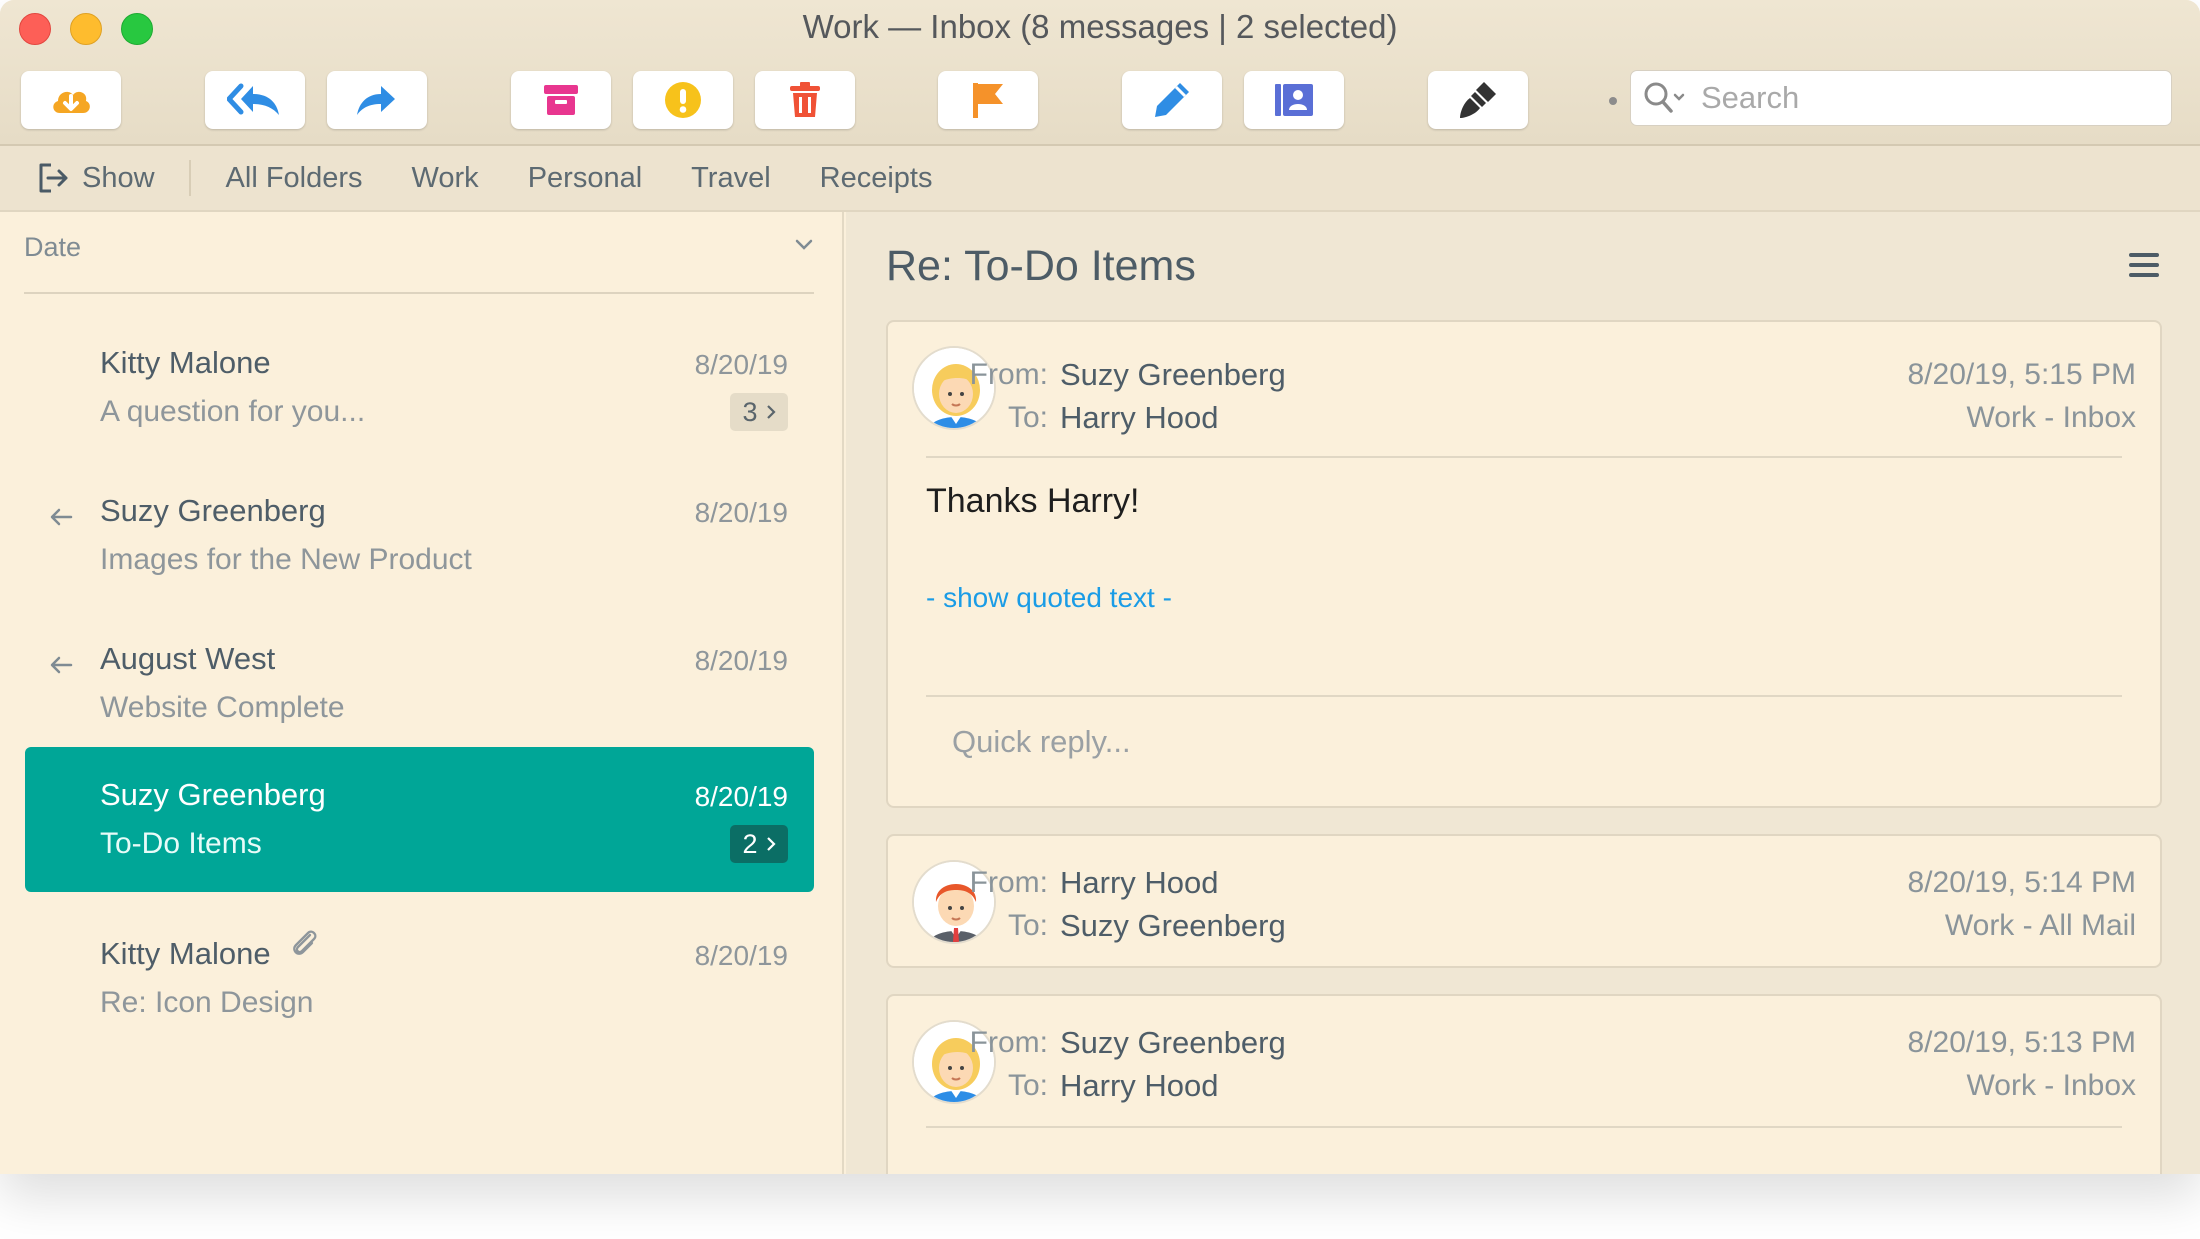 The width and height of the screenshot is (2200, 1239). I want to click on flag-icon, so click(988, 100).